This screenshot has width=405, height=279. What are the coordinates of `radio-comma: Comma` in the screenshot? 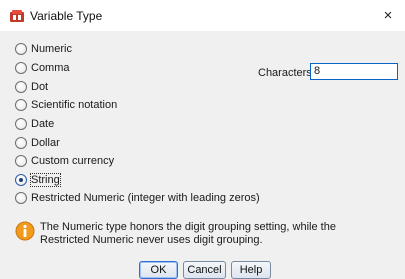 It's located at (42, 68).